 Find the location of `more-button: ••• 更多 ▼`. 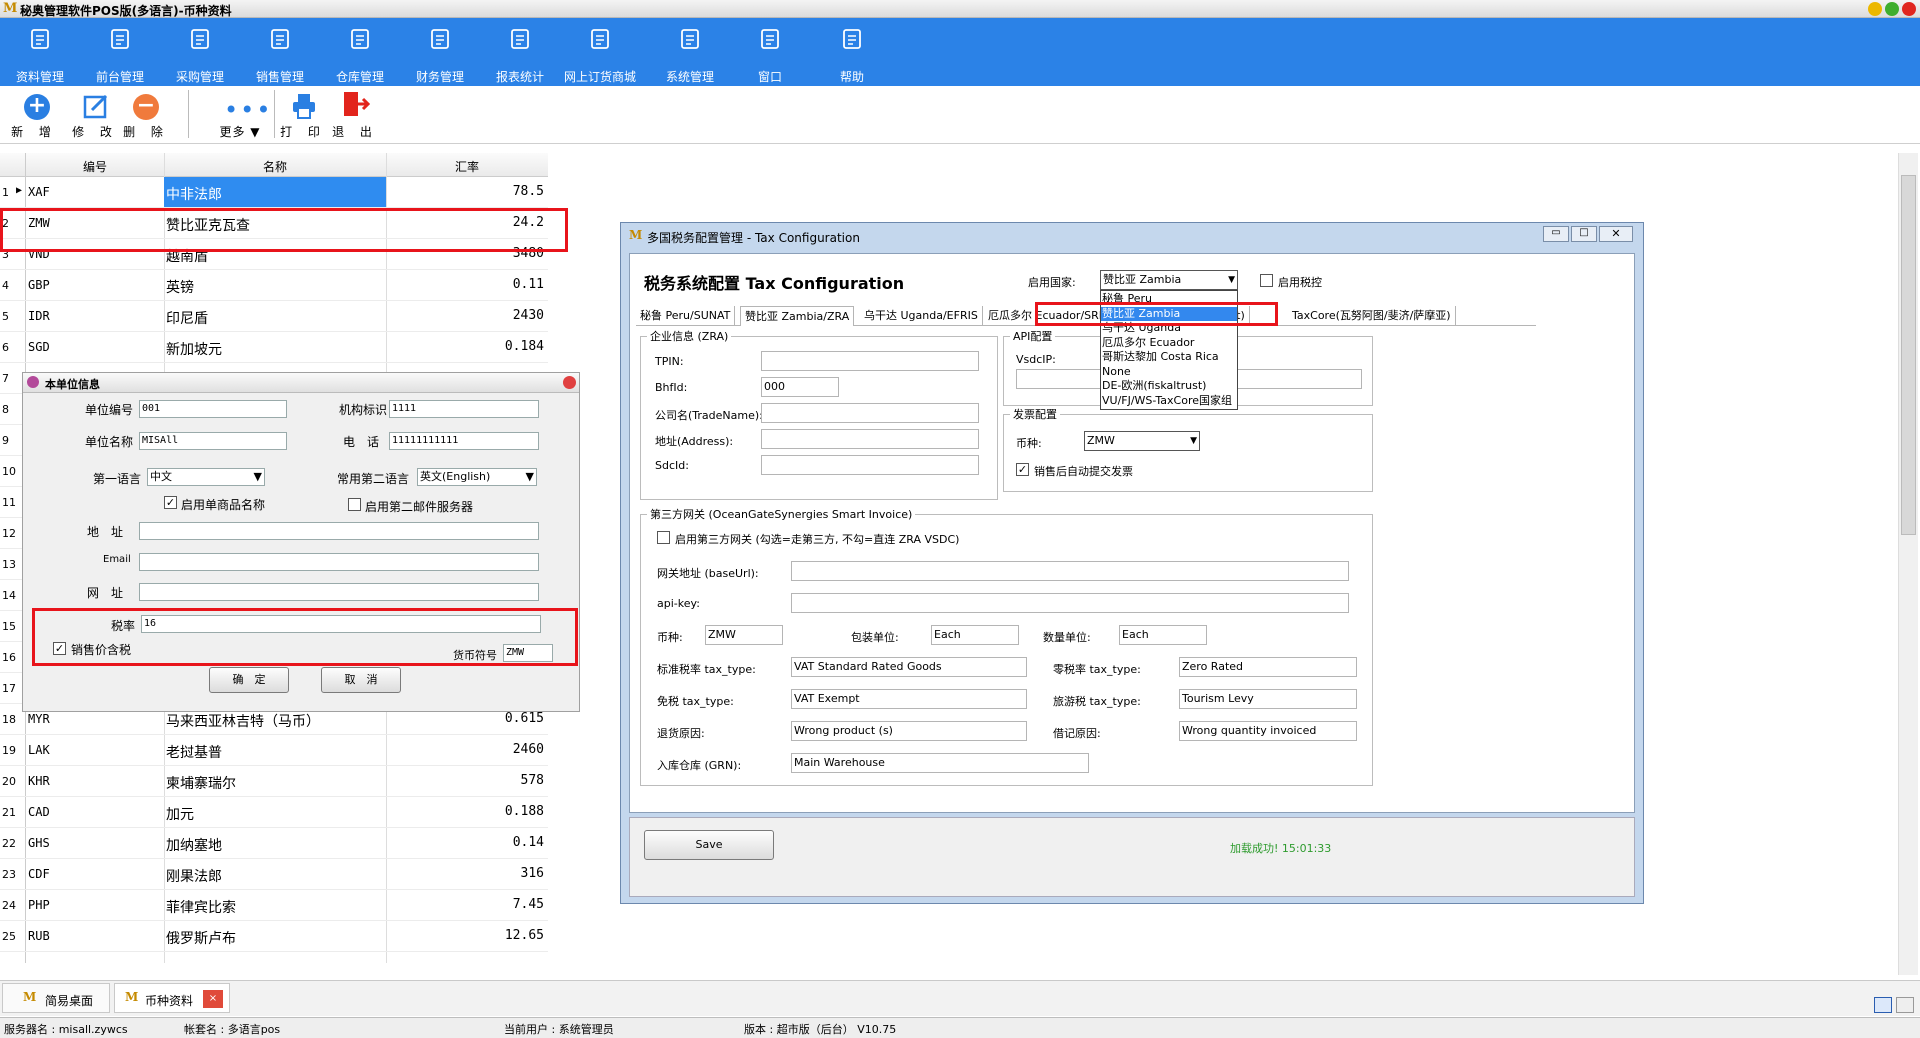

more-button: ••• 更多 ▼ is located at coordinates (241, 114).